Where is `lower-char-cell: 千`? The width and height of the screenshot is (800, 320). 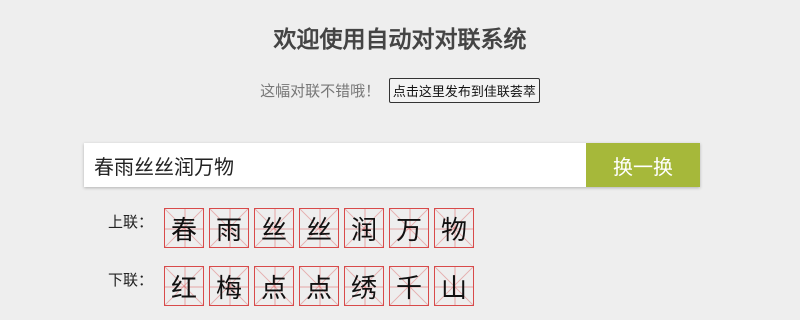 lower-char-cell: 千 is located at coordinates (409, 286).